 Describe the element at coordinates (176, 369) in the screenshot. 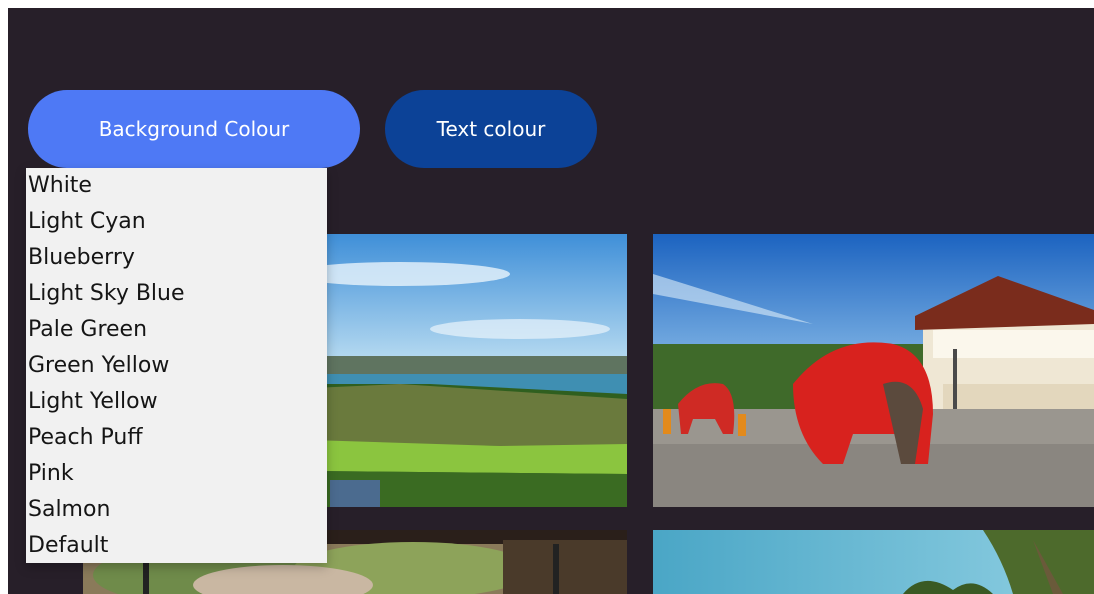

I see `option-green-yellow: Green Yellow` at that location.